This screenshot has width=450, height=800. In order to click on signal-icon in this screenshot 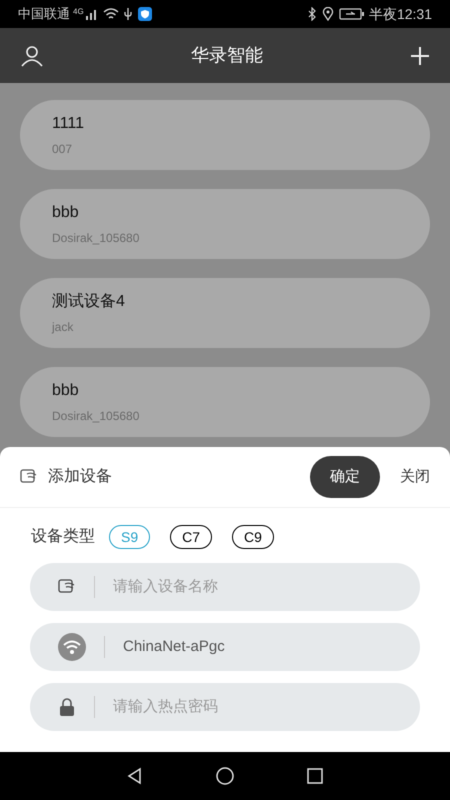, I will do `click(91, 14)`.